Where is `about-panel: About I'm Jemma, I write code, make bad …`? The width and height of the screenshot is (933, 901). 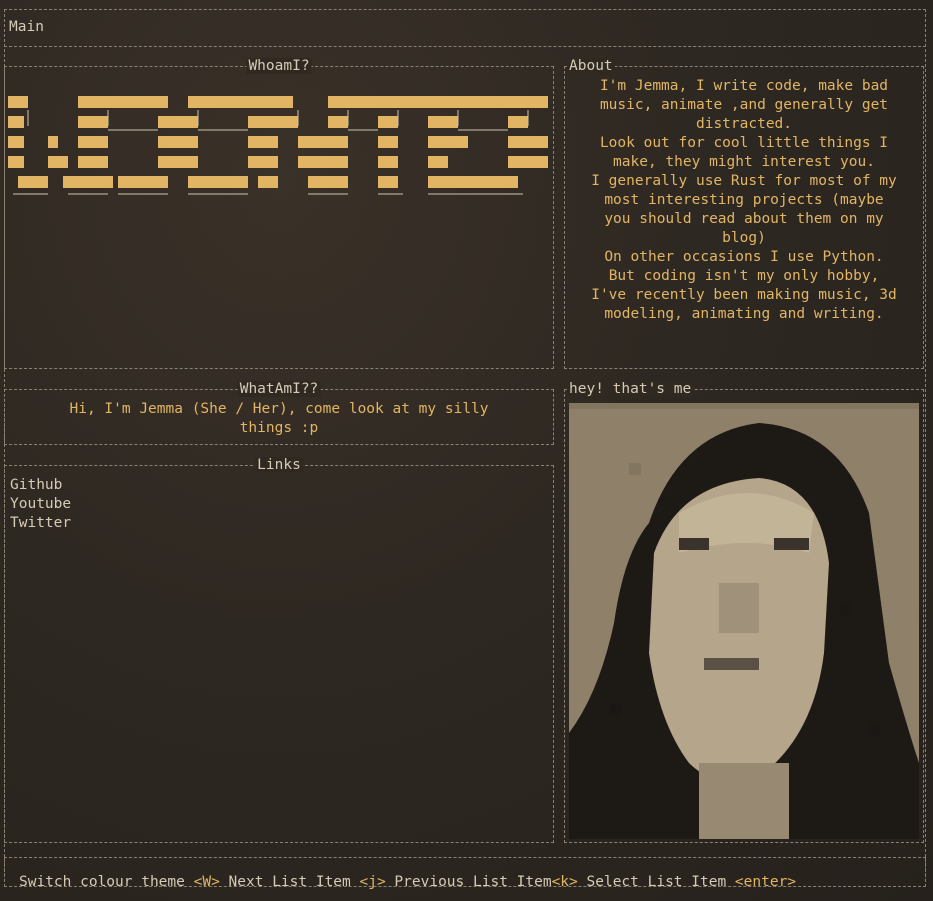
about-panel: About I'm Jemma, I write code, make bad … is located at coordinates (744, 213).